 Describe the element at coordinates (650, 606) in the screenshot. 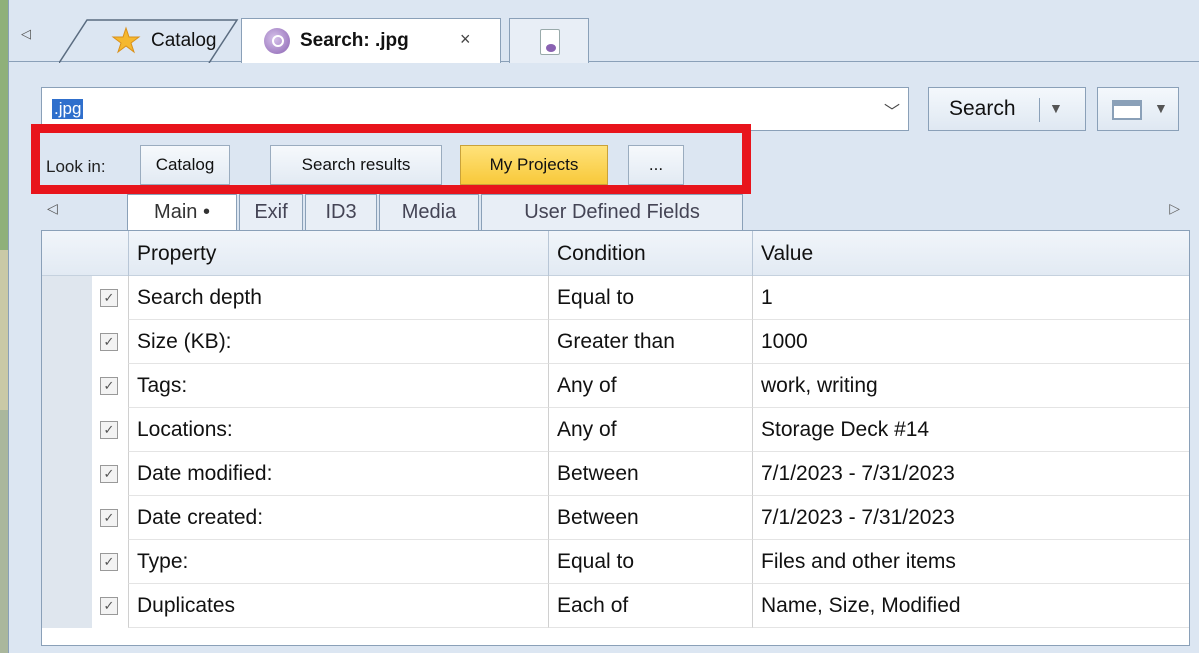

I see `cell-condition: Each of` at that location.